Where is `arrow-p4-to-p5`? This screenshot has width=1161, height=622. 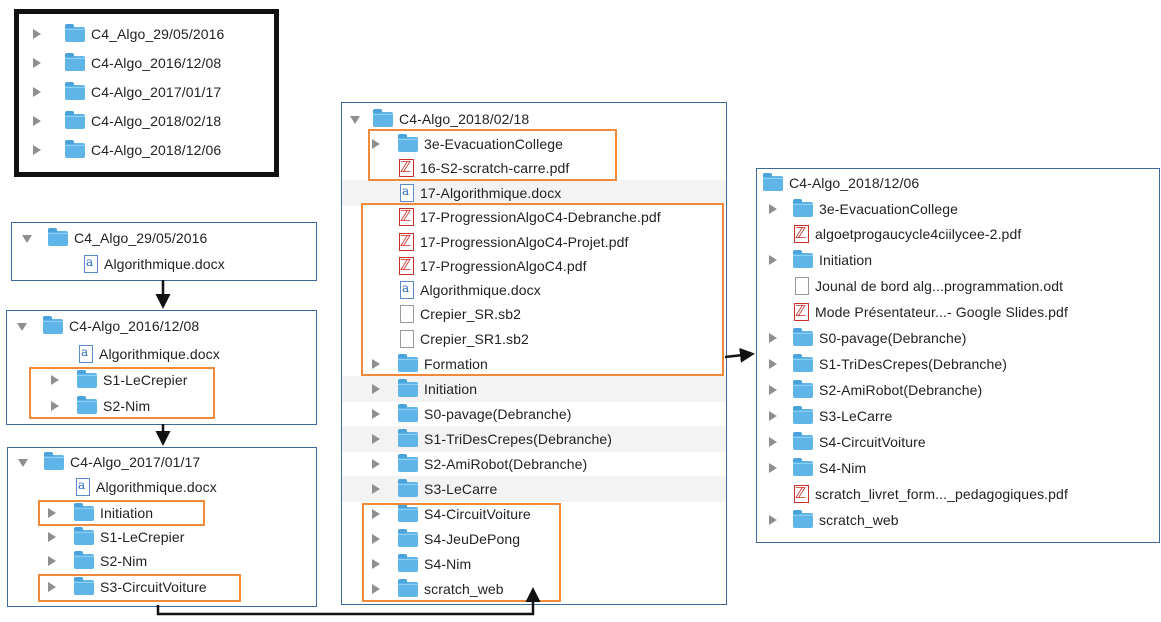
arrow-p4-to-p5 is located at coordinates (348, 601).